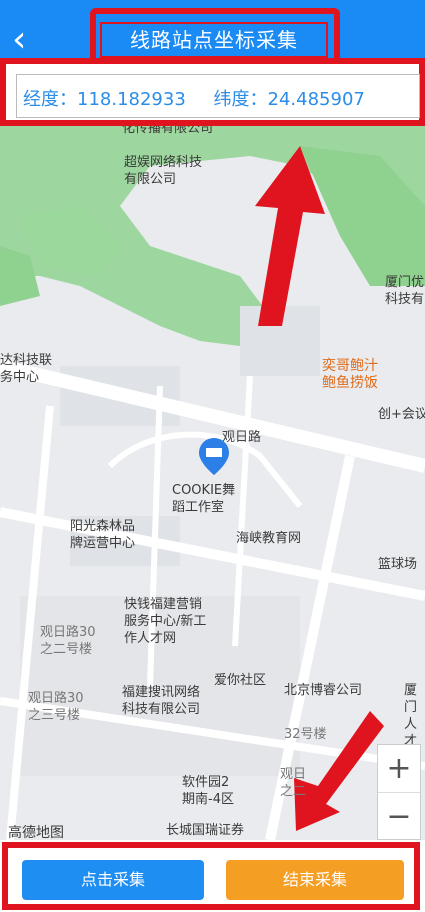 The height and width of the screenshot is (912, 425). Describe the element at coordinates (295, 783) in the screenshot. I see `poi-label: 观日之二` at that location.